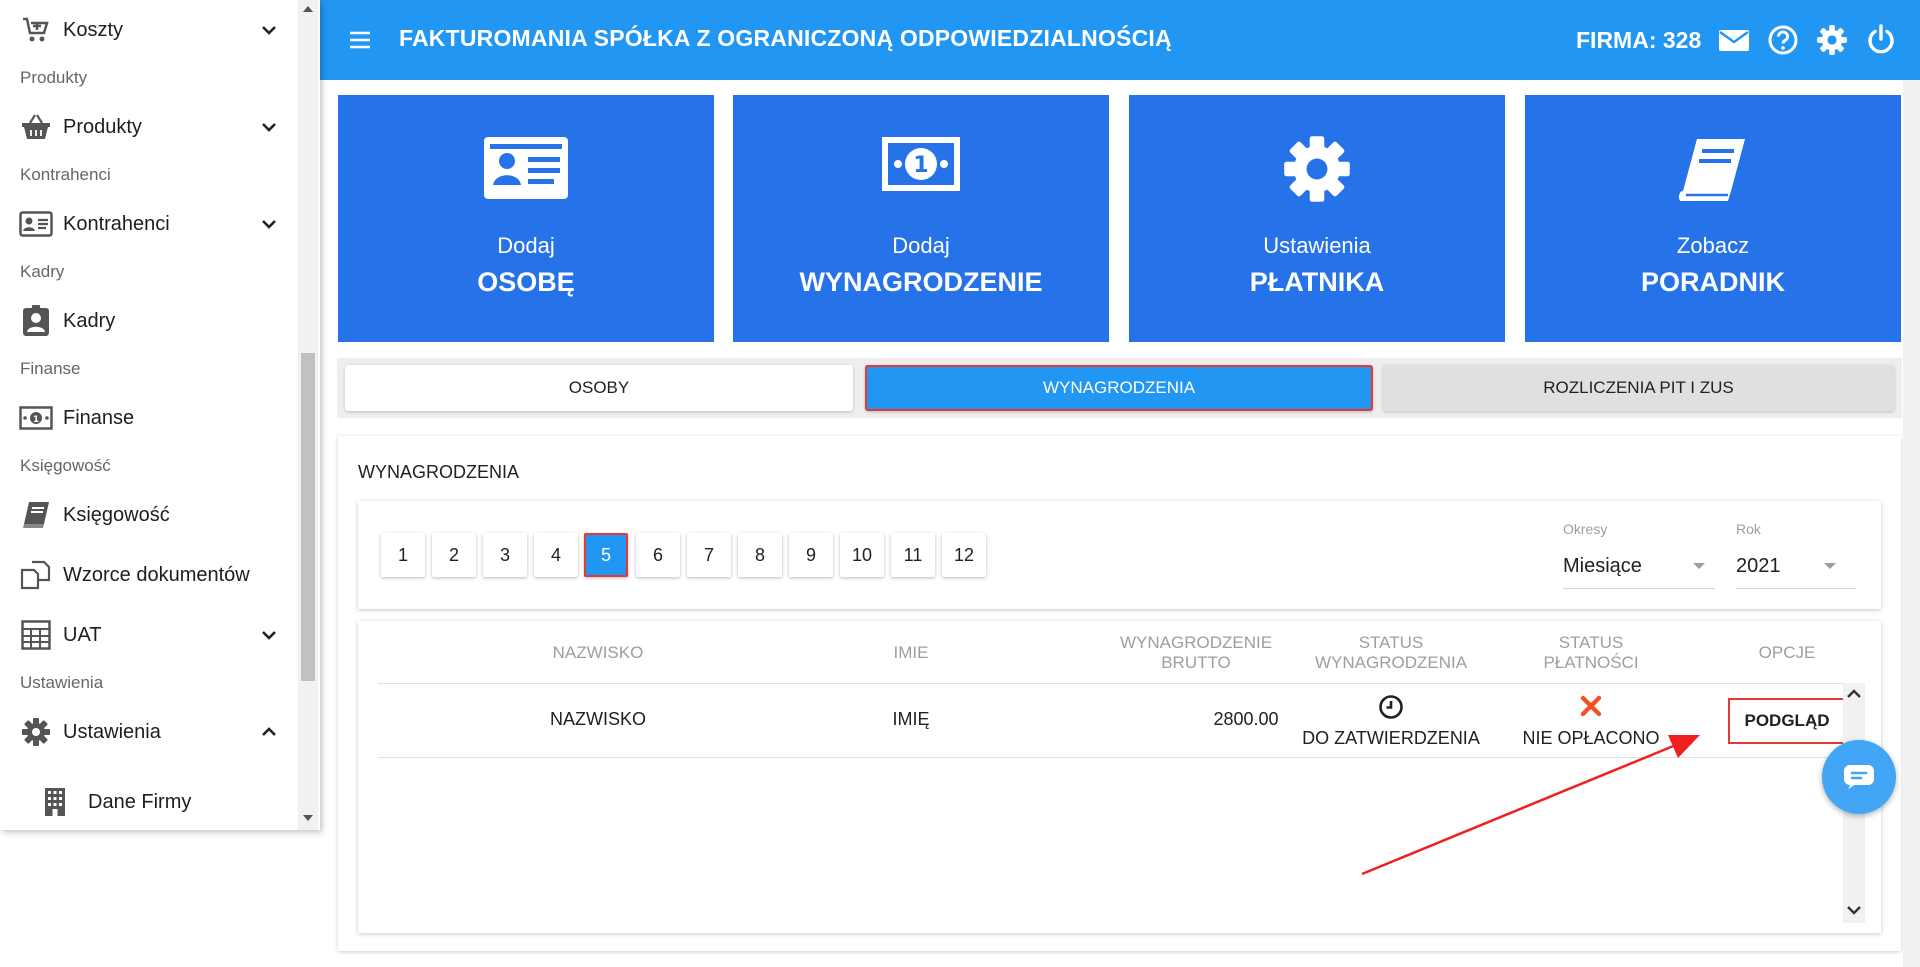 This screenshot has width=1920, height=967. Describe the element at coordinates (1911, 523) in the screenshot. I see `page-scrollbar` at that location.